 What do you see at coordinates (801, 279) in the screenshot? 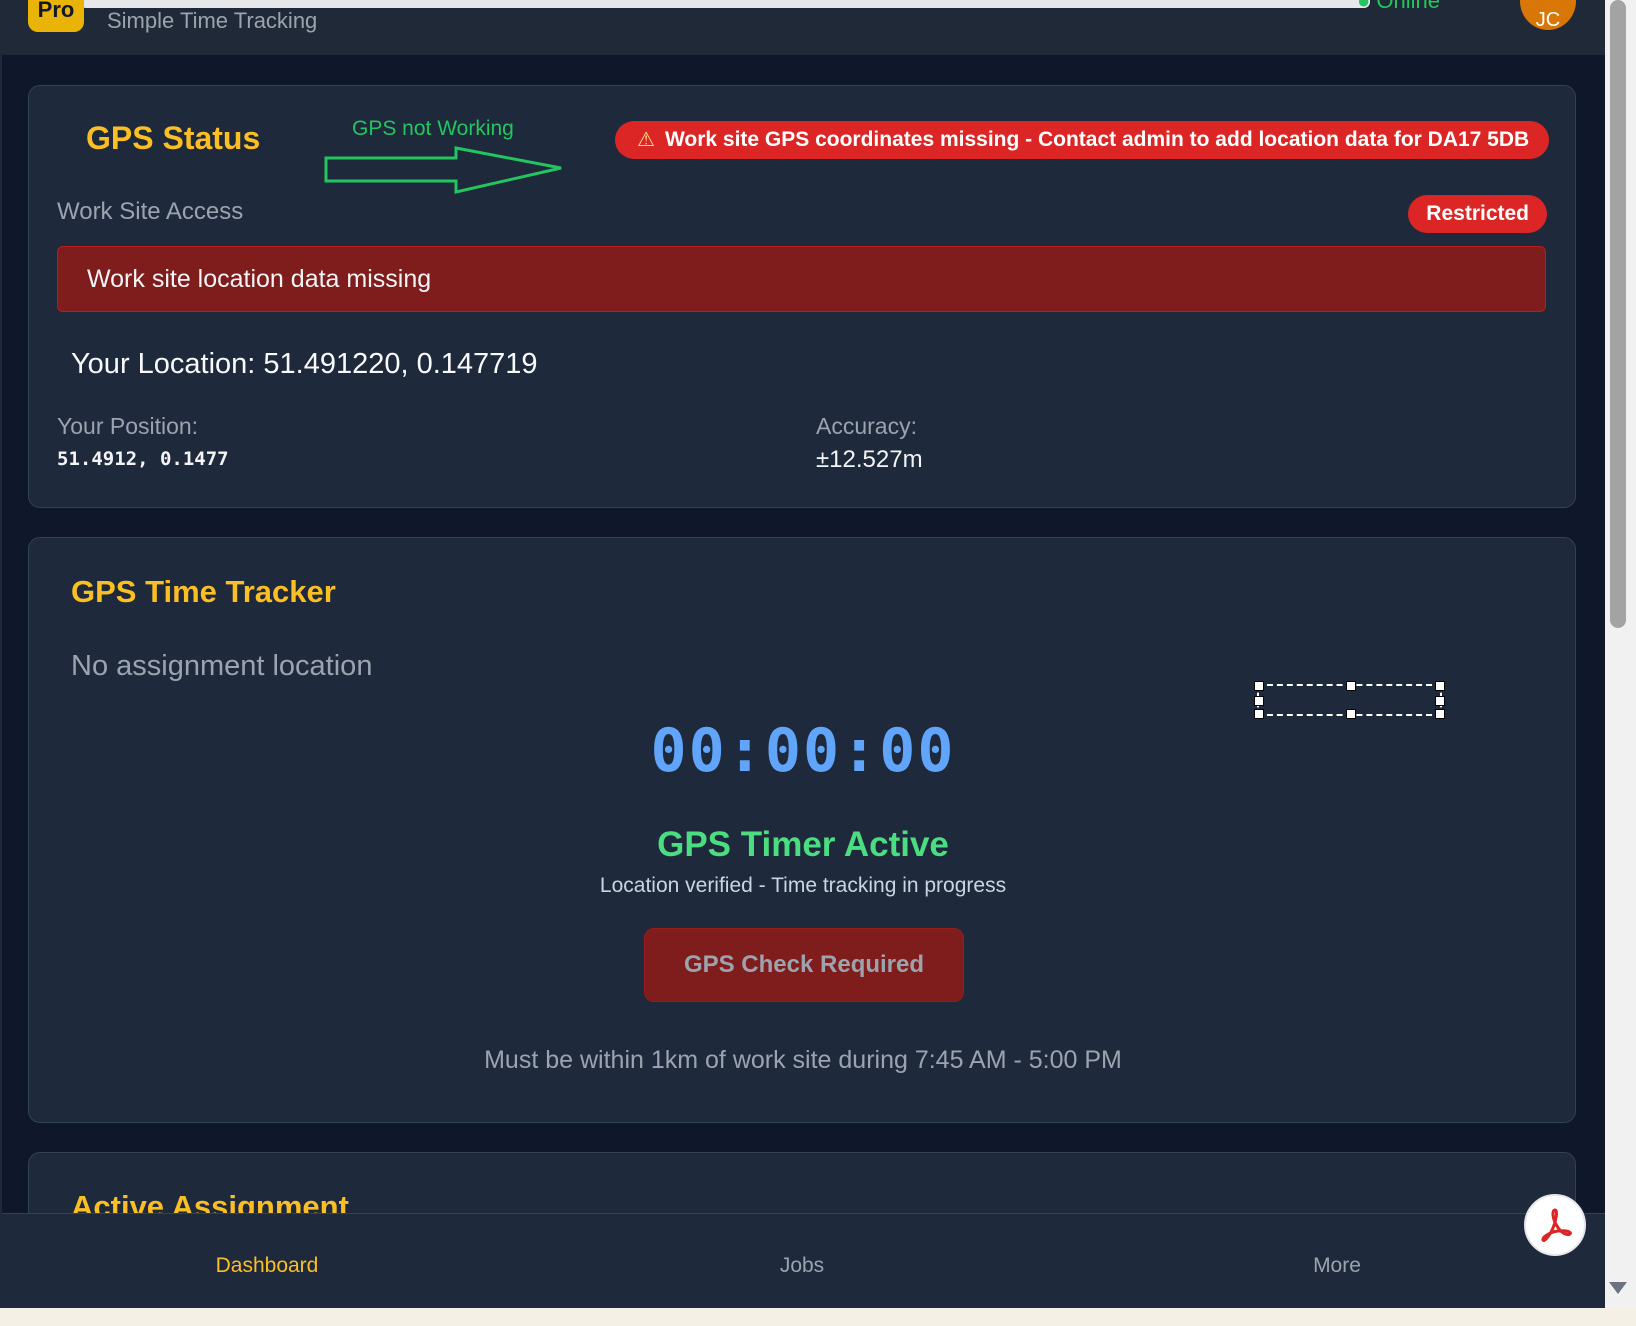
I see `location-missing-banner: Work site location data missing` at bounding box center [801, 279].